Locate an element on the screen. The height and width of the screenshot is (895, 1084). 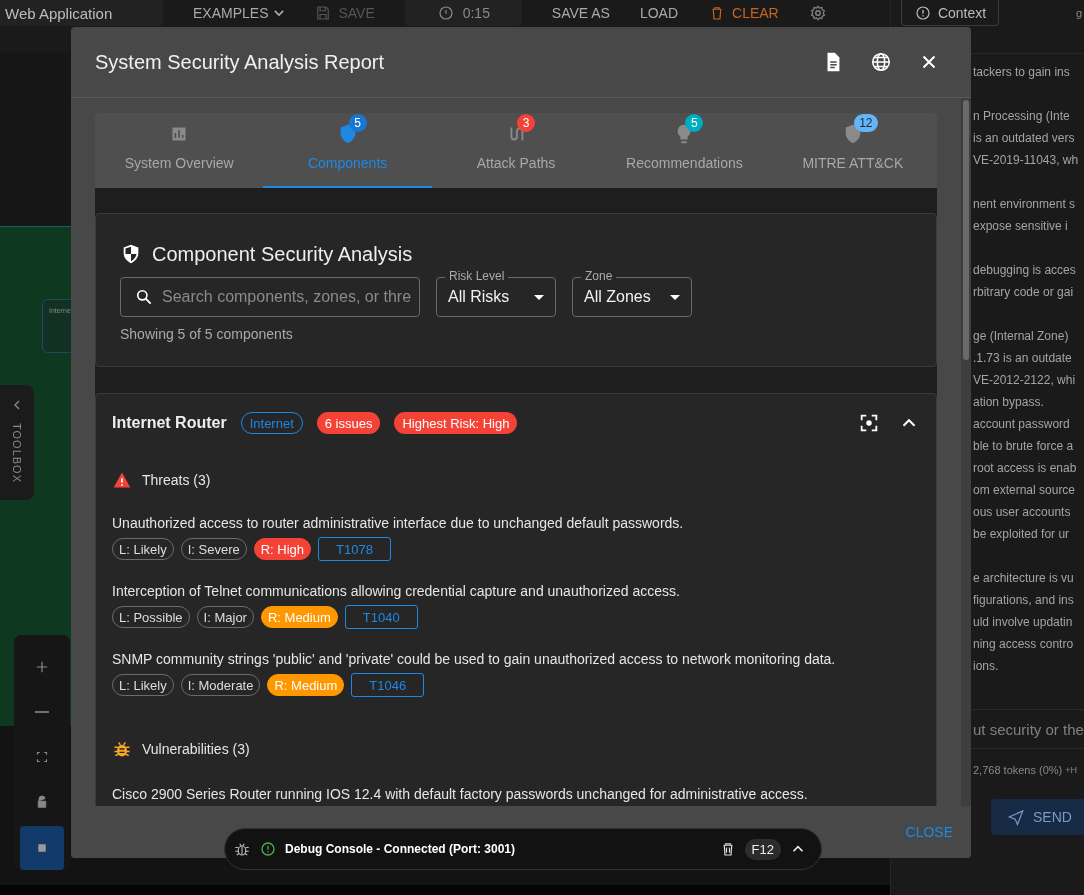
filter-select: Risk Level All Risks is located at coordinates (496, 293).